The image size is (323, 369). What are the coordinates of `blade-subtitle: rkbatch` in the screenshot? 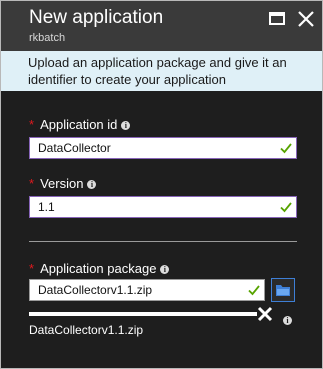 It's located at (47, 38).